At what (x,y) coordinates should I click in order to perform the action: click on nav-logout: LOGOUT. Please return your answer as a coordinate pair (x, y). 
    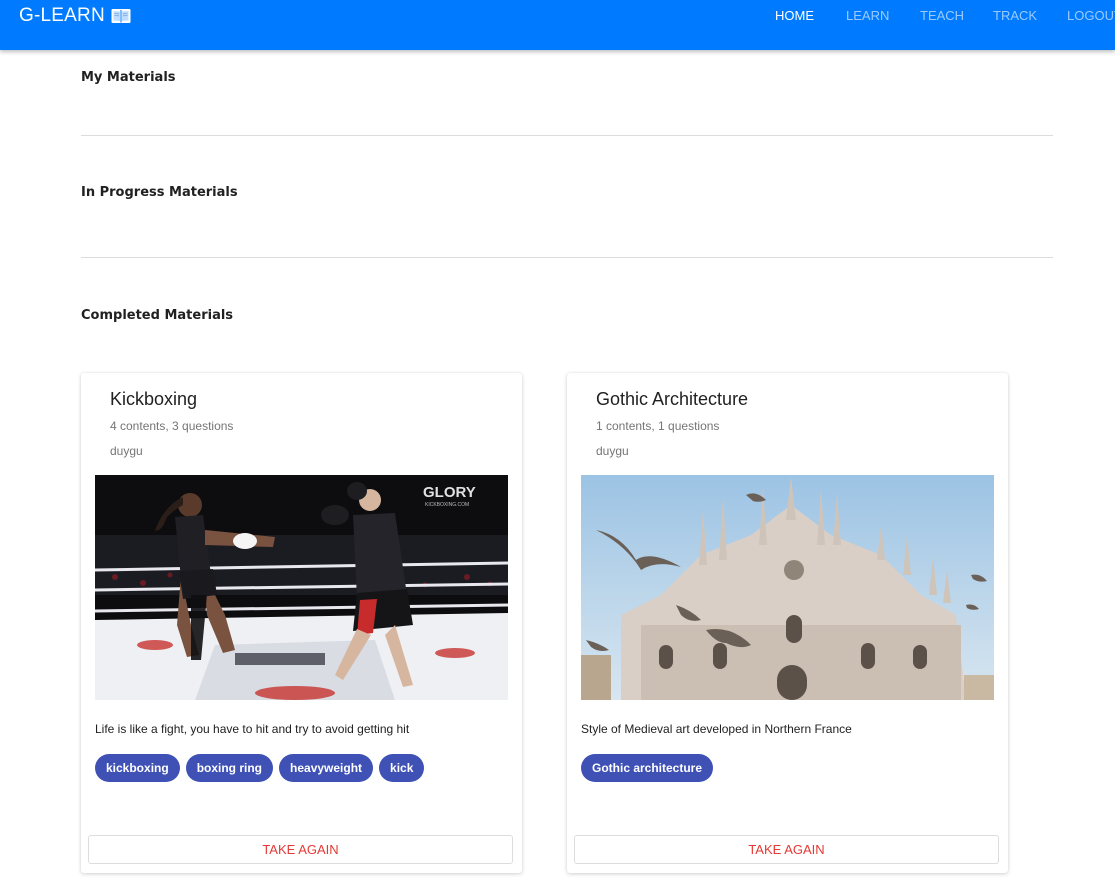
    Looking at the image, I should click on (1091, 15).